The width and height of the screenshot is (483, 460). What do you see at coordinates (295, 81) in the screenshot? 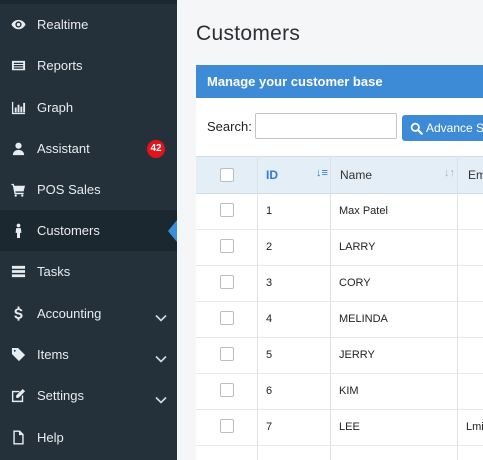
I see `panel-title: Manage your customer base` at bounding box center [295, 81].